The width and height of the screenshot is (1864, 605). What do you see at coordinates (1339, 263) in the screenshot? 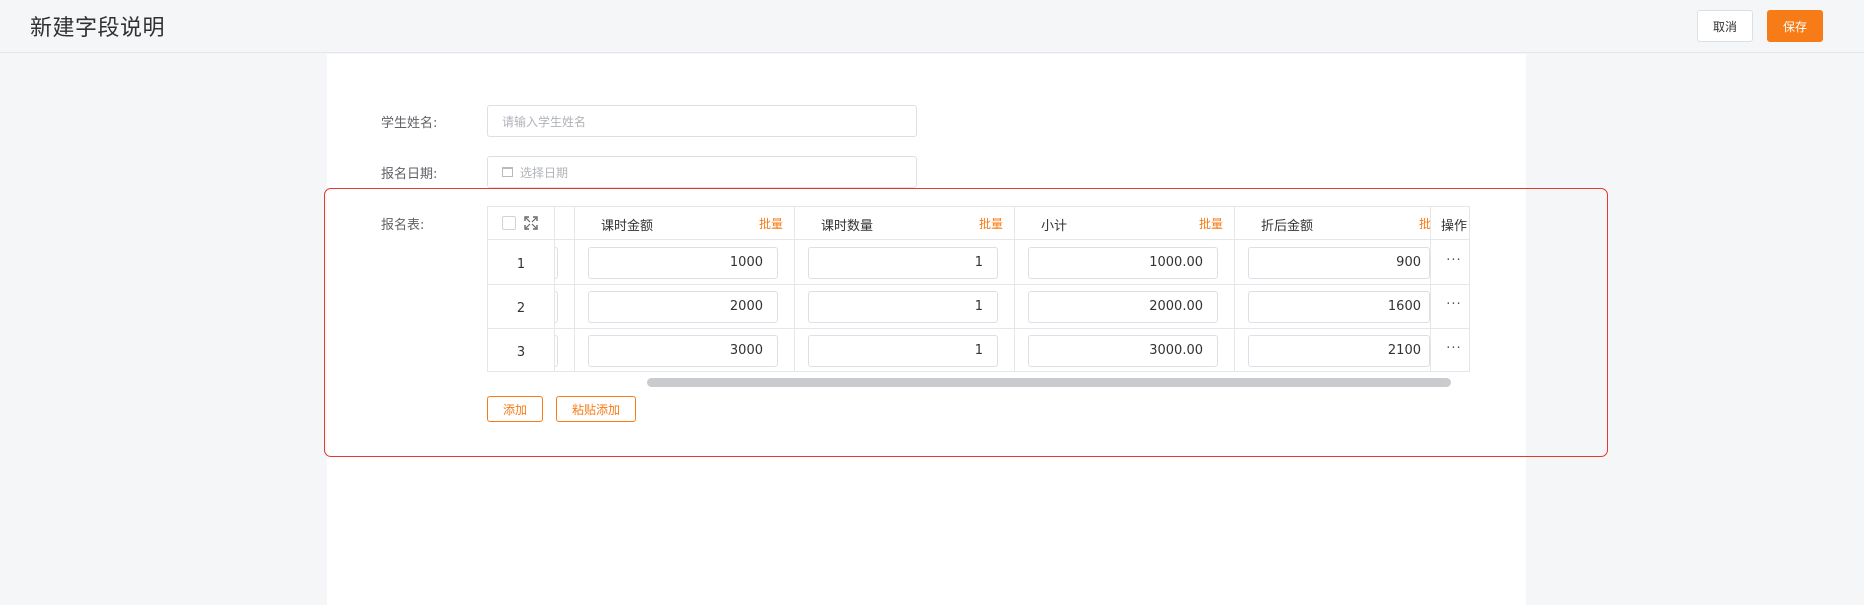
I see `discount-input: 900` at bounding box center [1339, 263].